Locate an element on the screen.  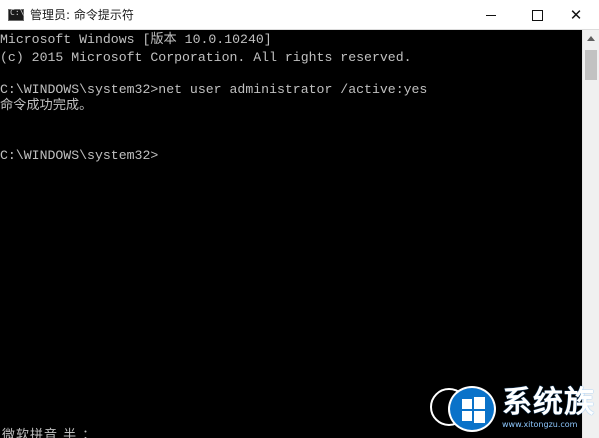
minimize-button is located at coordinates (491, 15).